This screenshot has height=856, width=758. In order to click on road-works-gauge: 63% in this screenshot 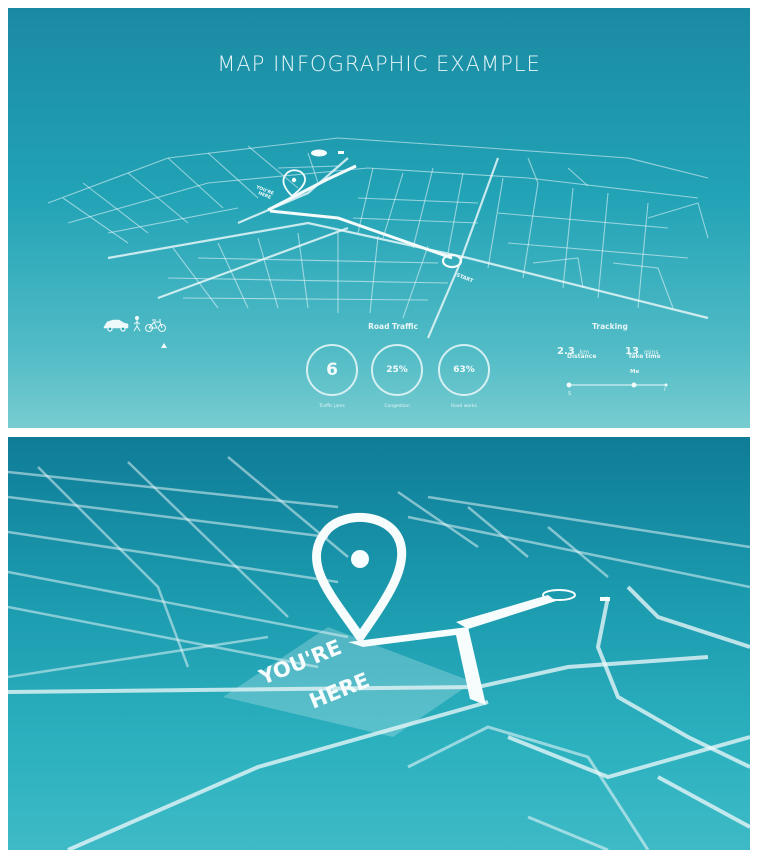, I will do `click(464, 370)`.